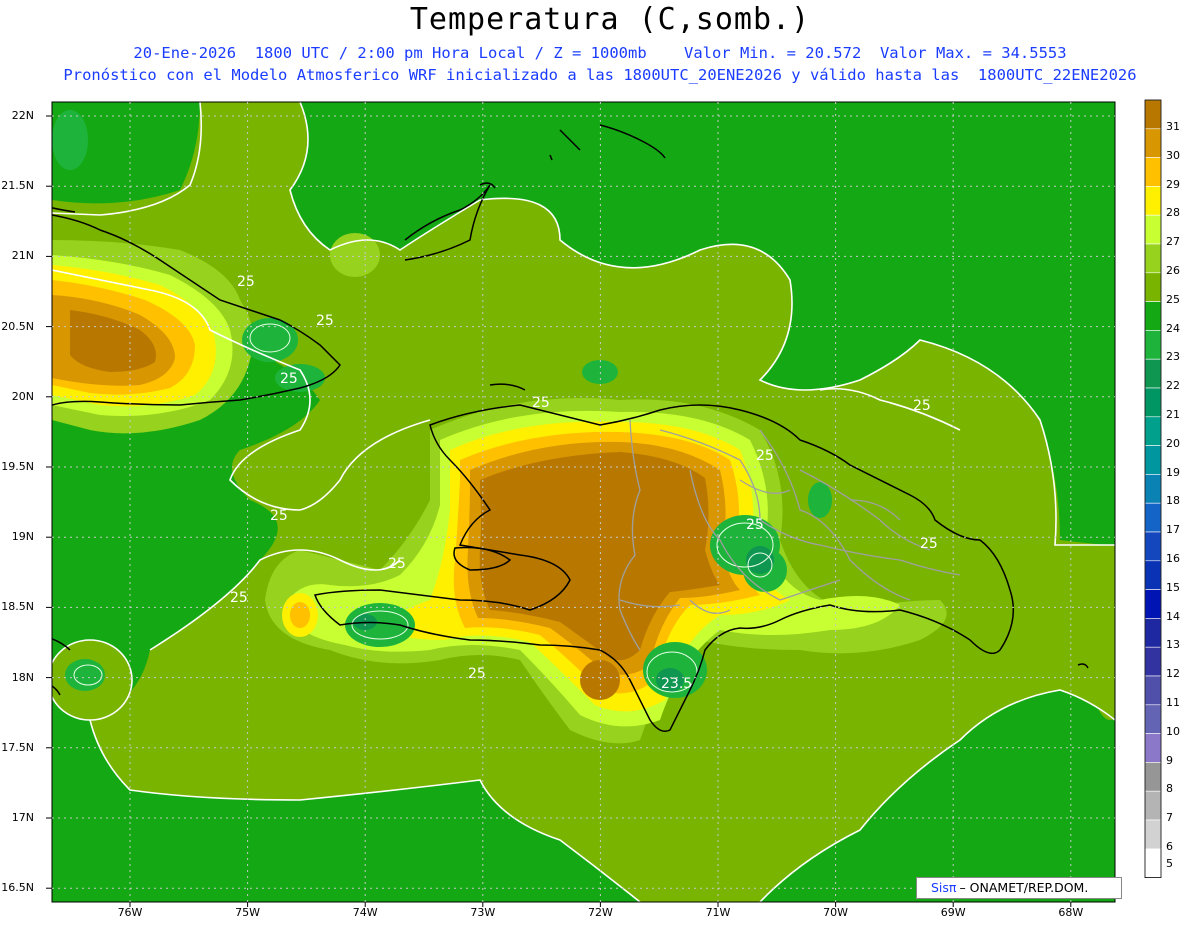 This screenshot has height=927, width=1200. What do you see at coordinates (22, 537) in the screenshot?
I see `lat-label: 19N` at bounding box center [22, 537].